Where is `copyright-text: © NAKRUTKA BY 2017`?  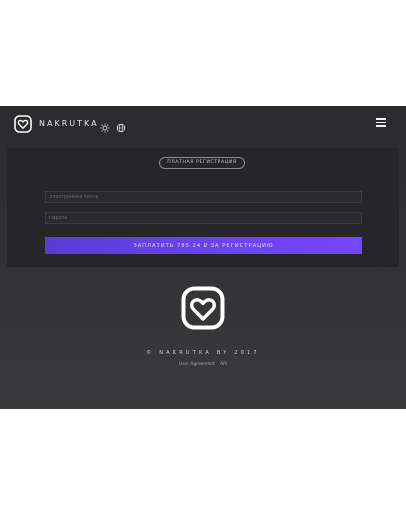
copyright-text: © NAKRUTKA BY 2017 is located at coordinates (203, 353).